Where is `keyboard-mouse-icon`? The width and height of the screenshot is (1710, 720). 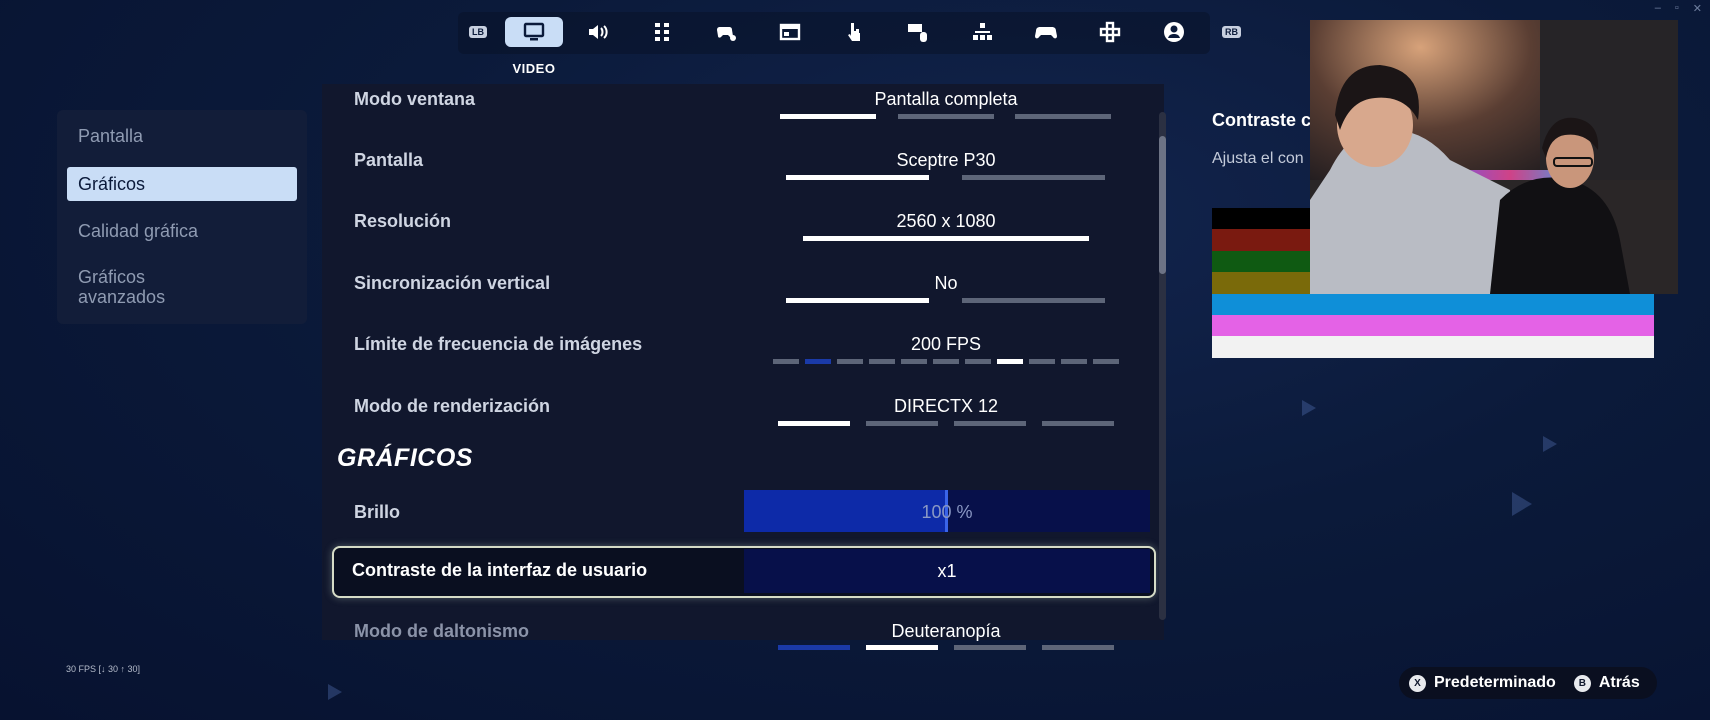
keyboard-mouse-icon is located at coordinates (917, 33).